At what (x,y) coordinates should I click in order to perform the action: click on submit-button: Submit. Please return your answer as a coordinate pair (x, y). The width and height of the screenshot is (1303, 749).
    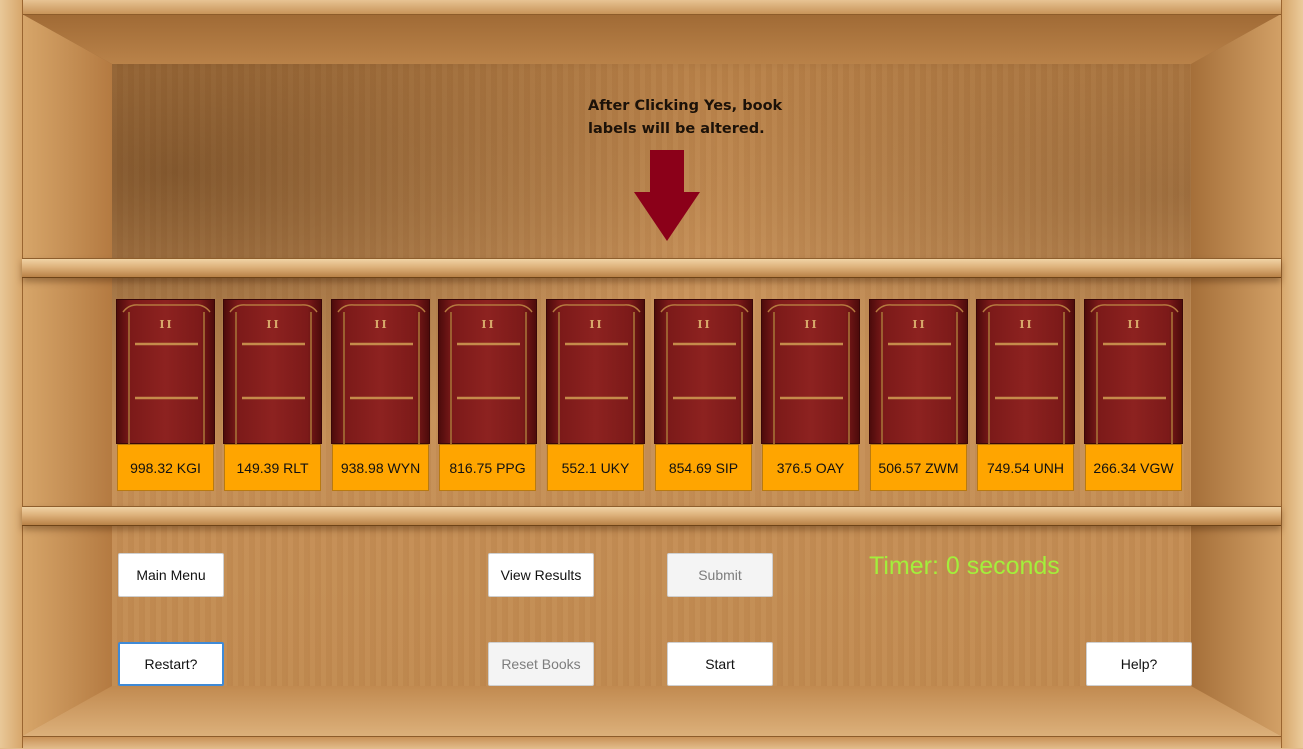
    Looking at the image, I should click on (720, 575).